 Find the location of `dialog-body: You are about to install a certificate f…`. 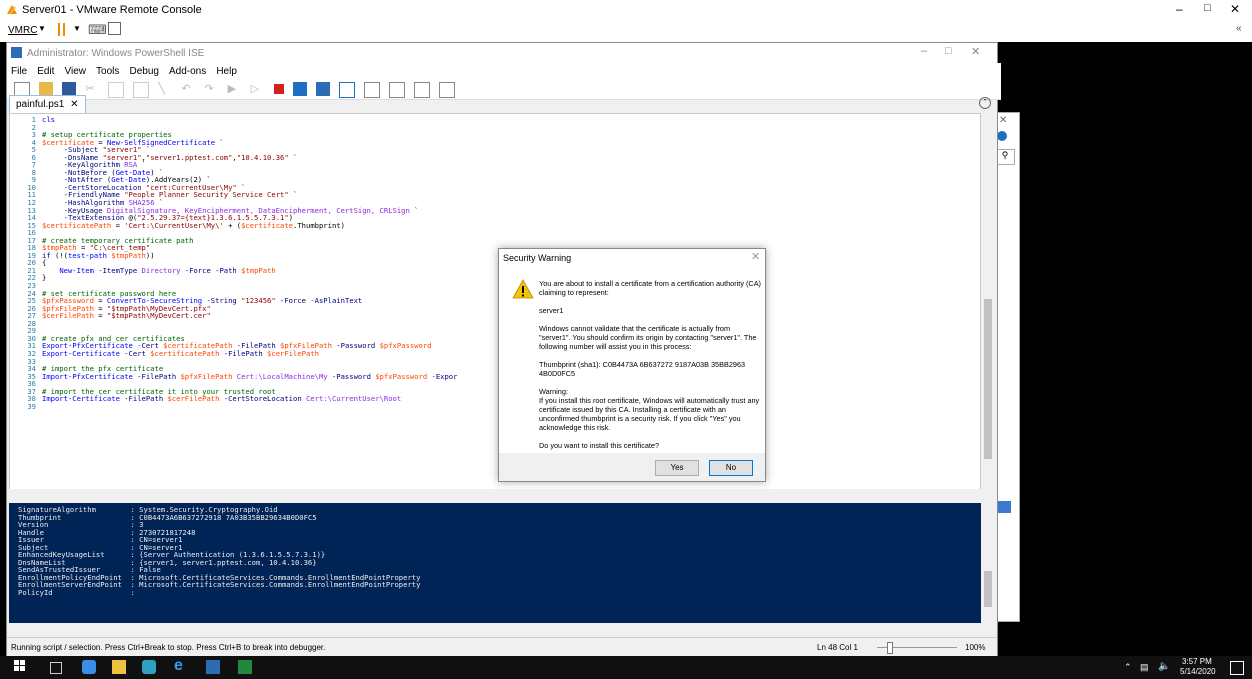

dialog-body: You are about to install a certificate f… is located at coordinates (650, 369).